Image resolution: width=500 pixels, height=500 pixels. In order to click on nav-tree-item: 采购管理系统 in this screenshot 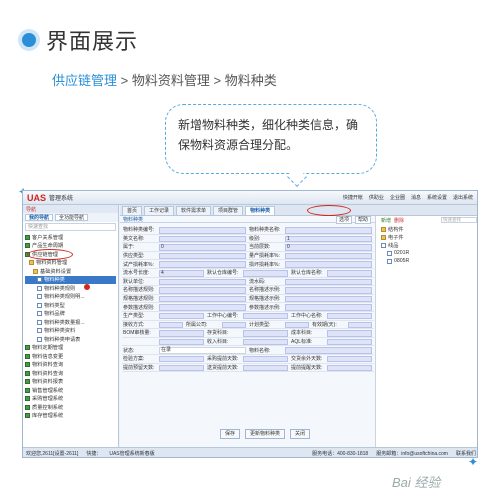, I will do `click(70, 399)`.